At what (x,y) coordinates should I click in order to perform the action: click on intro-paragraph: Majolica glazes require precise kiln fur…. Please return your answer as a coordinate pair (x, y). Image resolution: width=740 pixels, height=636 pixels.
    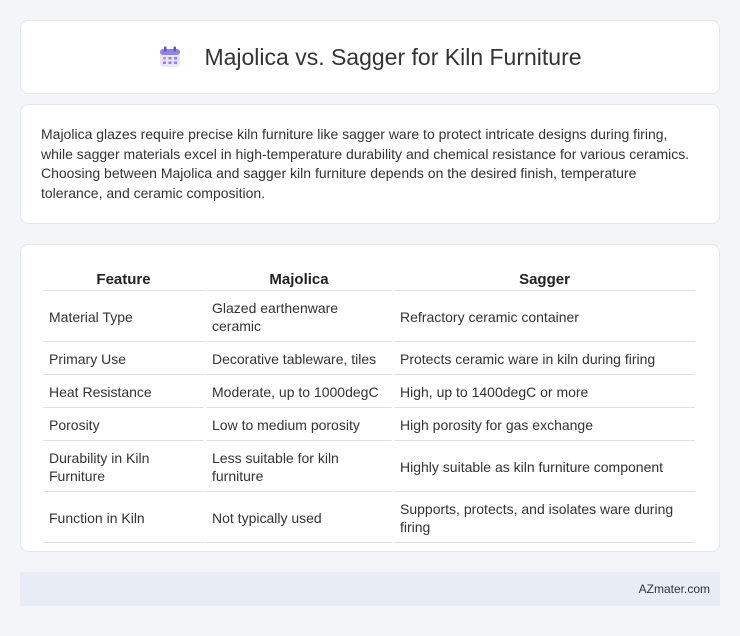
    Looking at the image, I should click on (365, 163).